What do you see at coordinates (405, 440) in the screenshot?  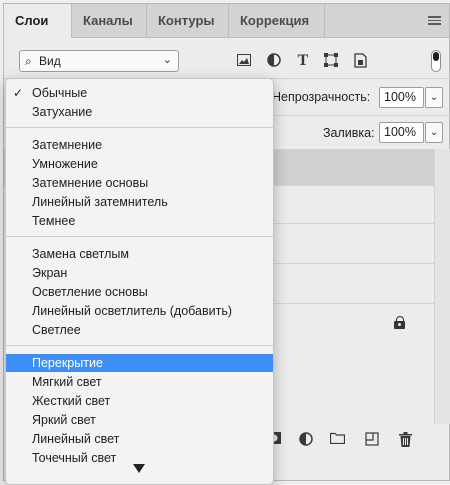 I see `trash-icon` at bounding box center [405, 440].